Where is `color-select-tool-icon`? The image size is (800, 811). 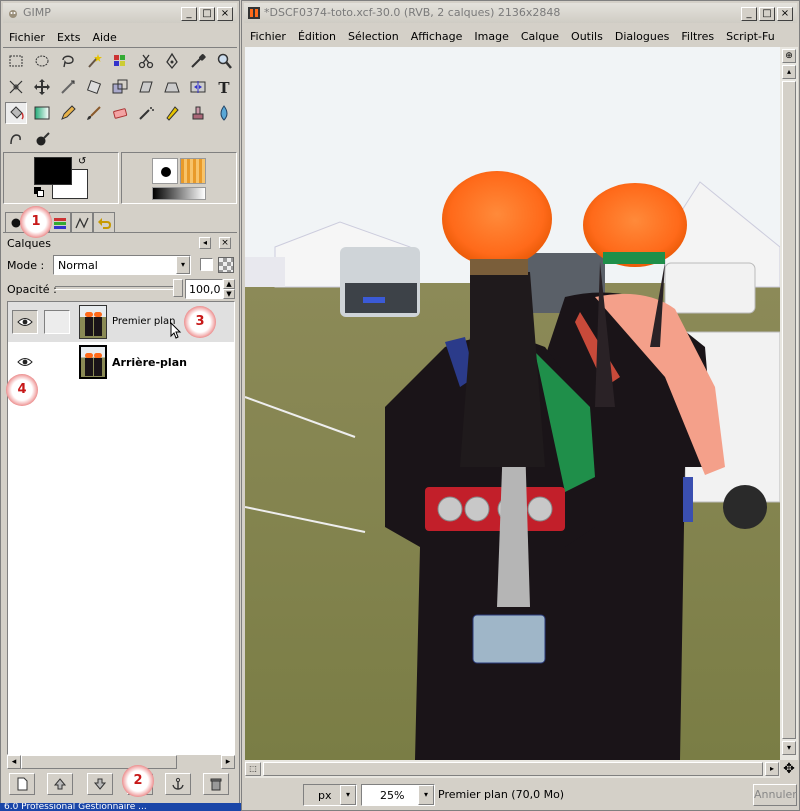 color-select-tool-icon is located at coordinates (120, 61).